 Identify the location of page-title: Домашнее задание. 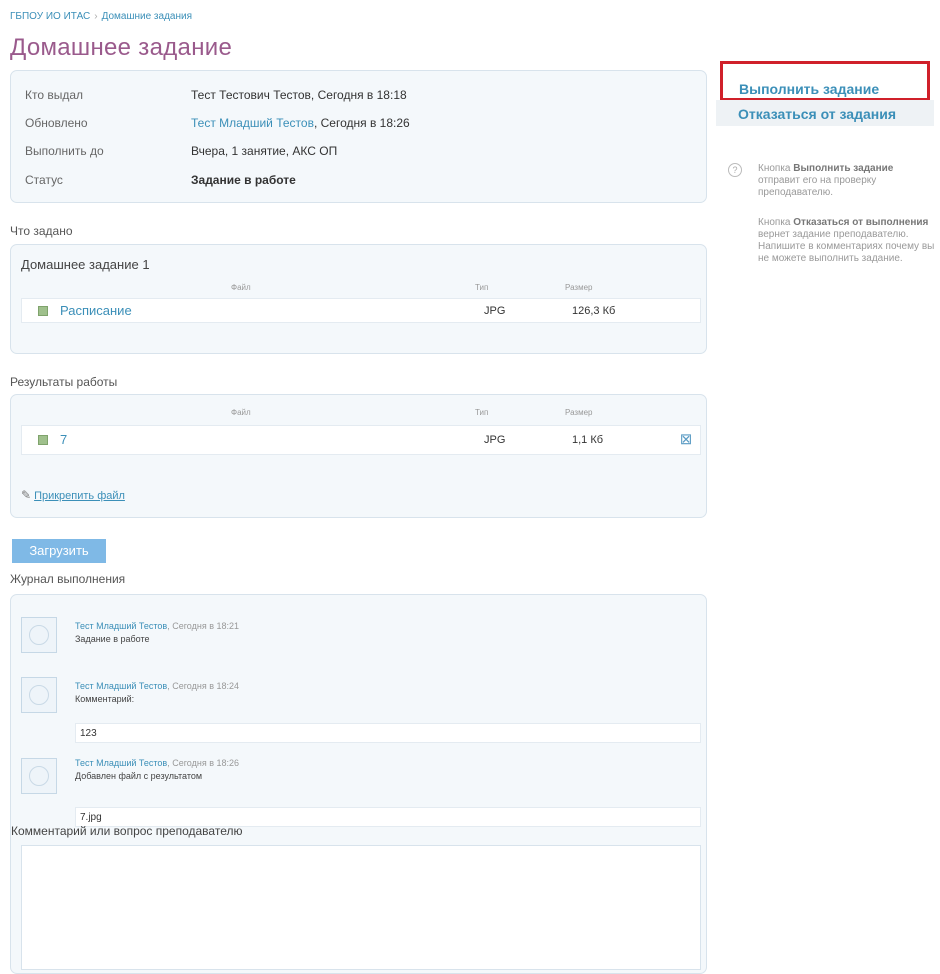
(121, 47).